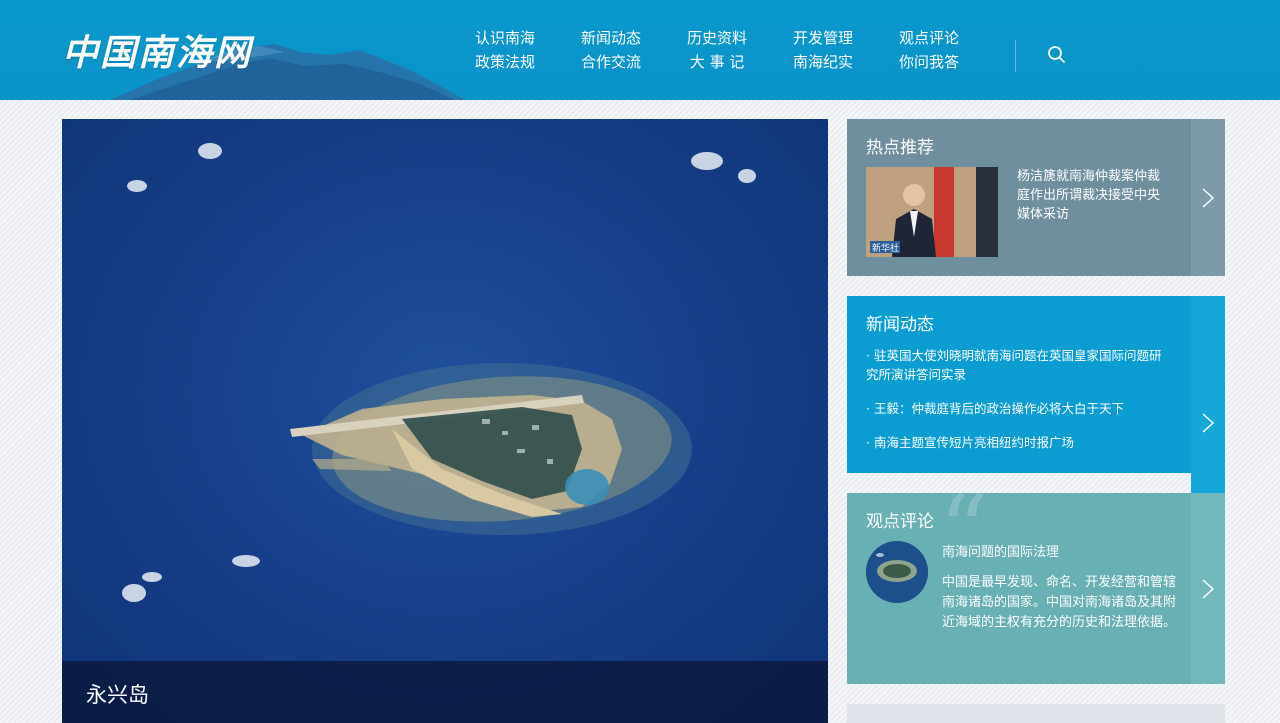  What do you see at coordinates (1092, 195) in the screenshot?
I see `hot-headline: 杨洁篪就南海仲裁案仲裁庭作出所谓裁决接受中央媒体采访` at bounding box center [1092, 195].